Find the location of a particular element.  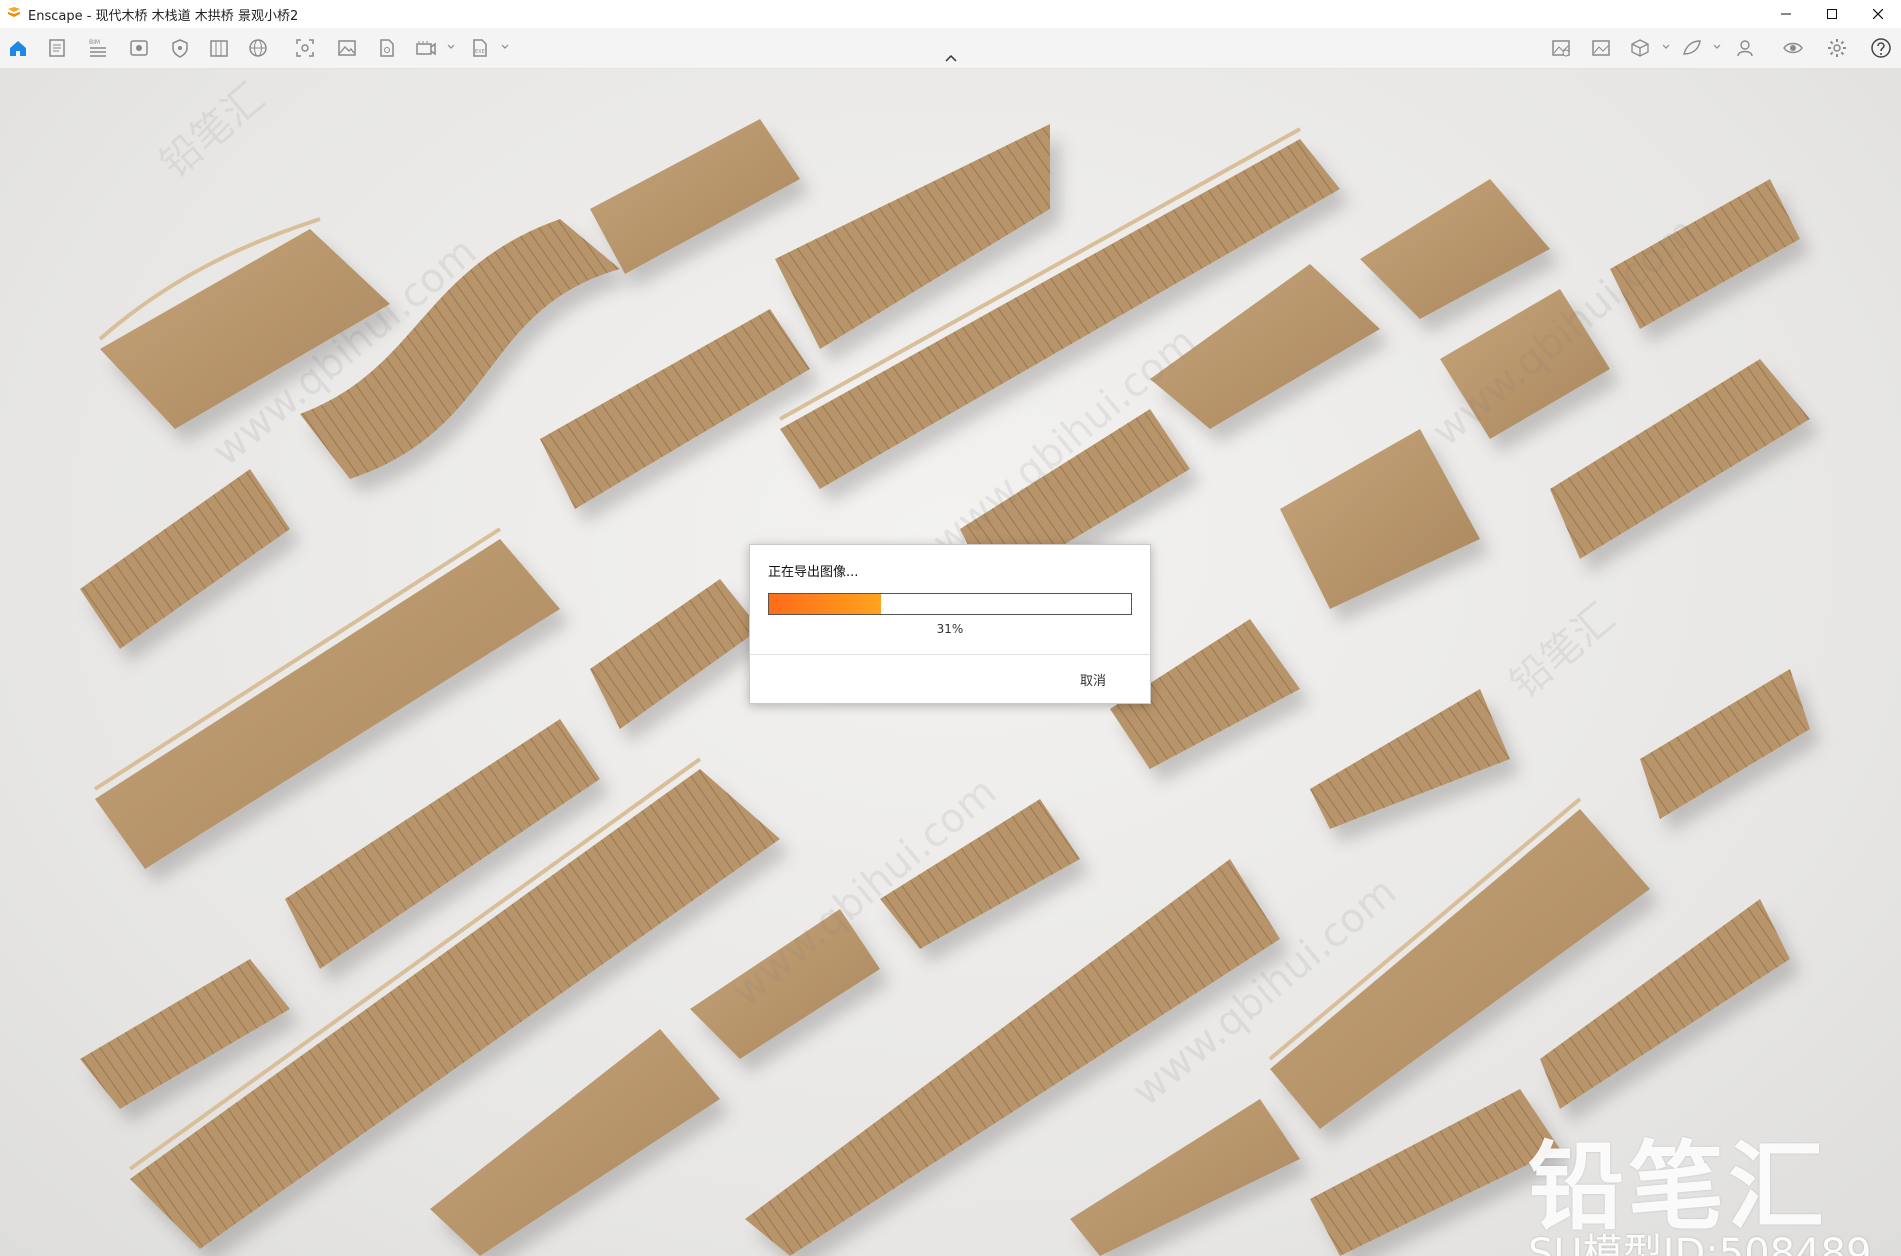

export-progress-dialog: 正在导出图像... 31% 取消 is located at coordinates (950, 624).